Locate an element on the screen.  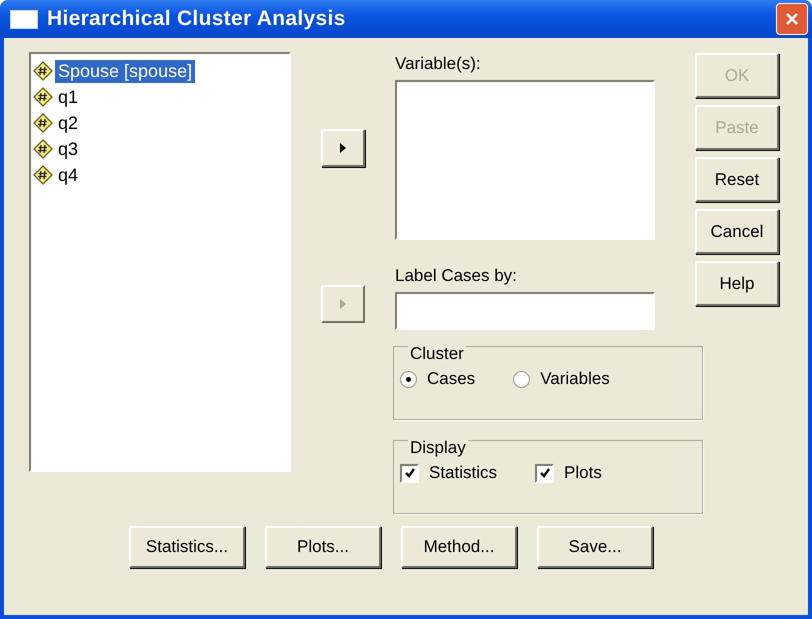
option-label: Statistics is located at coordinates (463, 473).